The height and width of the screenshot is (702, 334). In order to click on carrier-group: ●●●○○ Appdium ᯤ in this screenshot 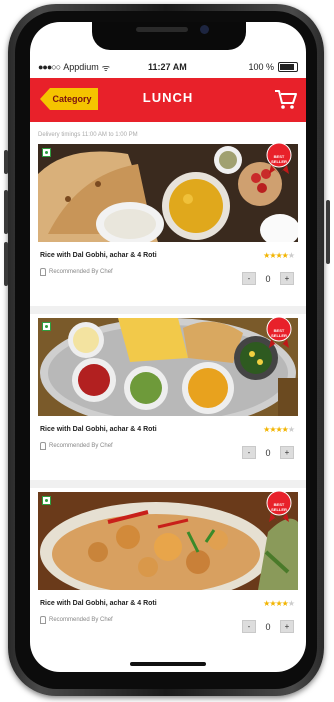, I will do `click(74, 67)`.